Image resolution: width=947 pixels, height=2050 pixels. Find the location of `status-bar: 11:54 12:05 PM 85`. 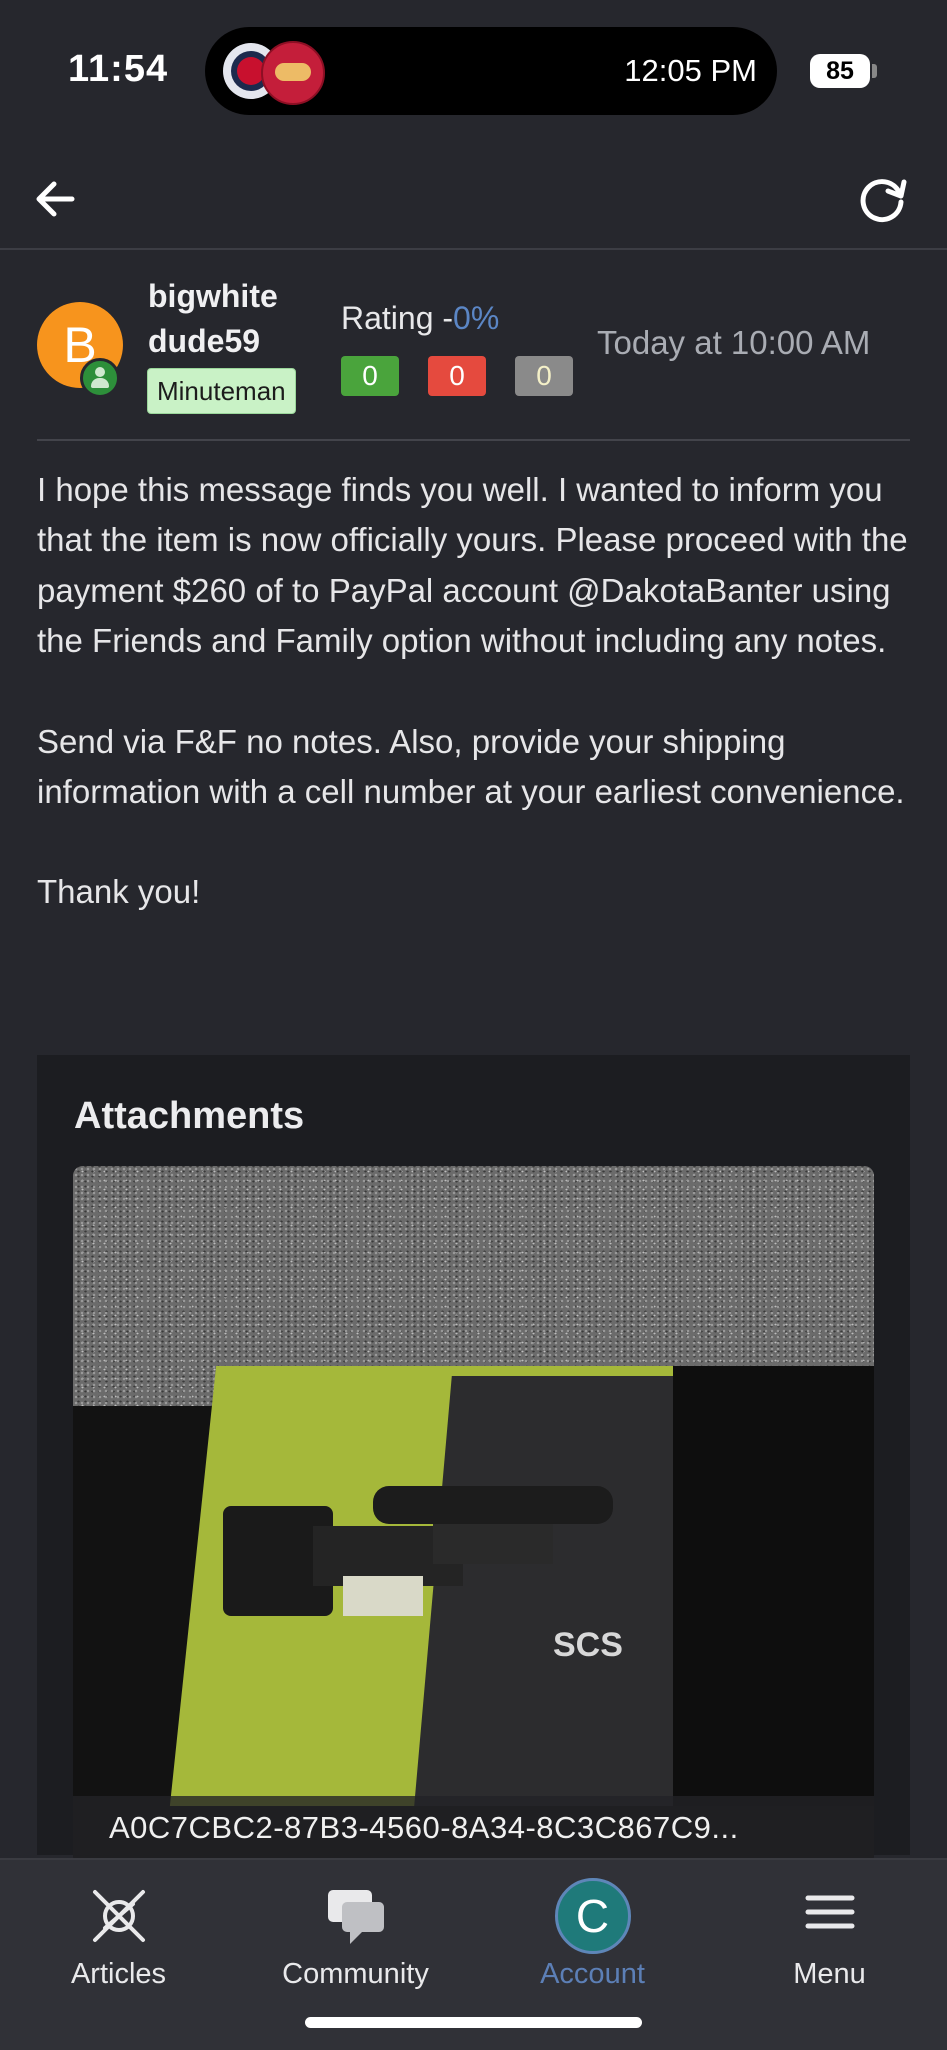

status-bar: 11:54 12:05 PM 85 is located at coordinates (473, 70).